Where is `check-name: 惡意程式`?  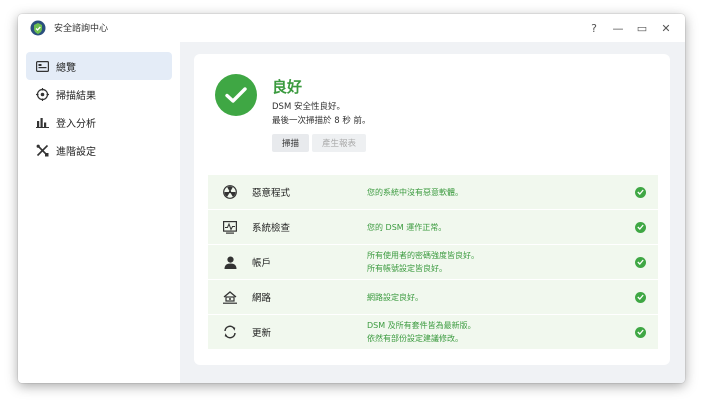
check-name: 惡意程式 is located at coordinates (271, 193).